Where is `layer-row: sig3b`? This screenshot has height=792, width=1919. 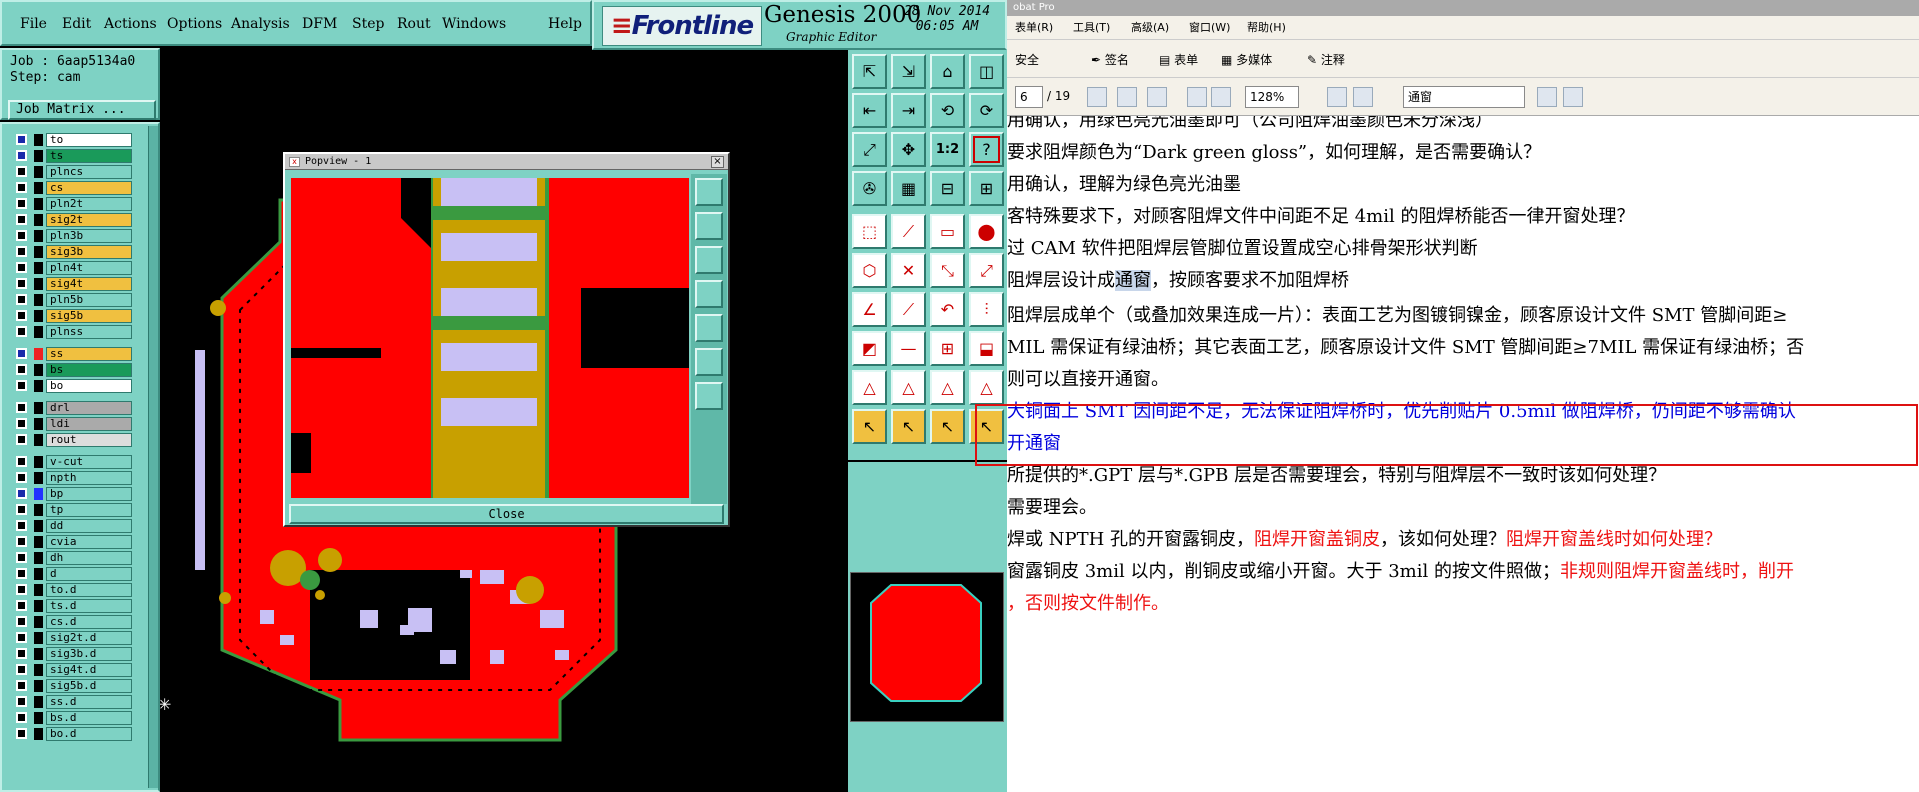 layer-row: sig3b is located at coordinates (74, 252).